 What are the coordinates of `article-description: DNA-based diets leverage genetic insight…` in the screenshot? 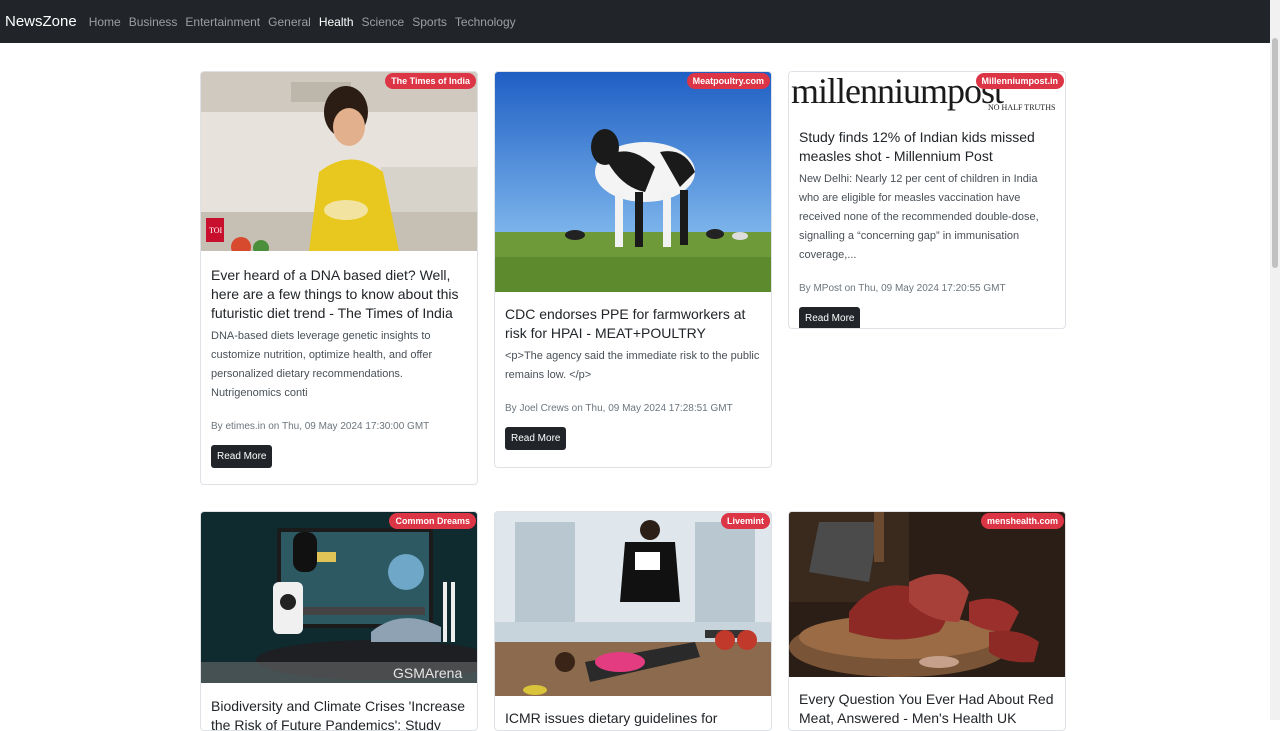 It's located at (322, 364).